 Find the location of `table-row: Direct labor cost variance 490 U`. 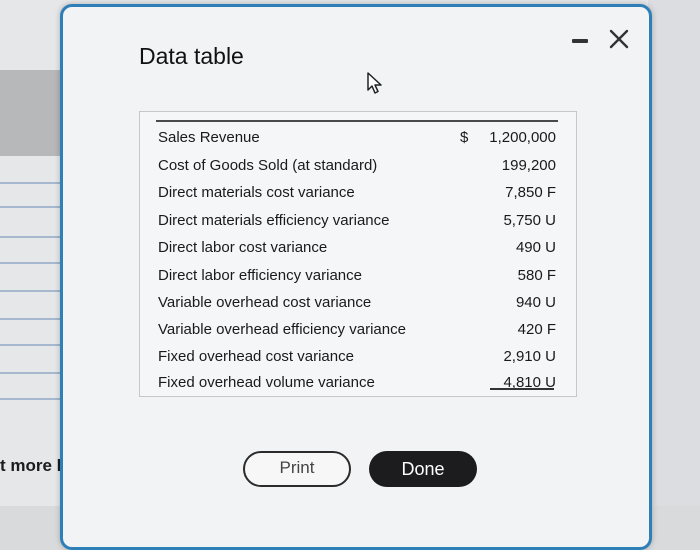

table-row: Direct labor cost variance 490 U is located at coordinates (358, 249).